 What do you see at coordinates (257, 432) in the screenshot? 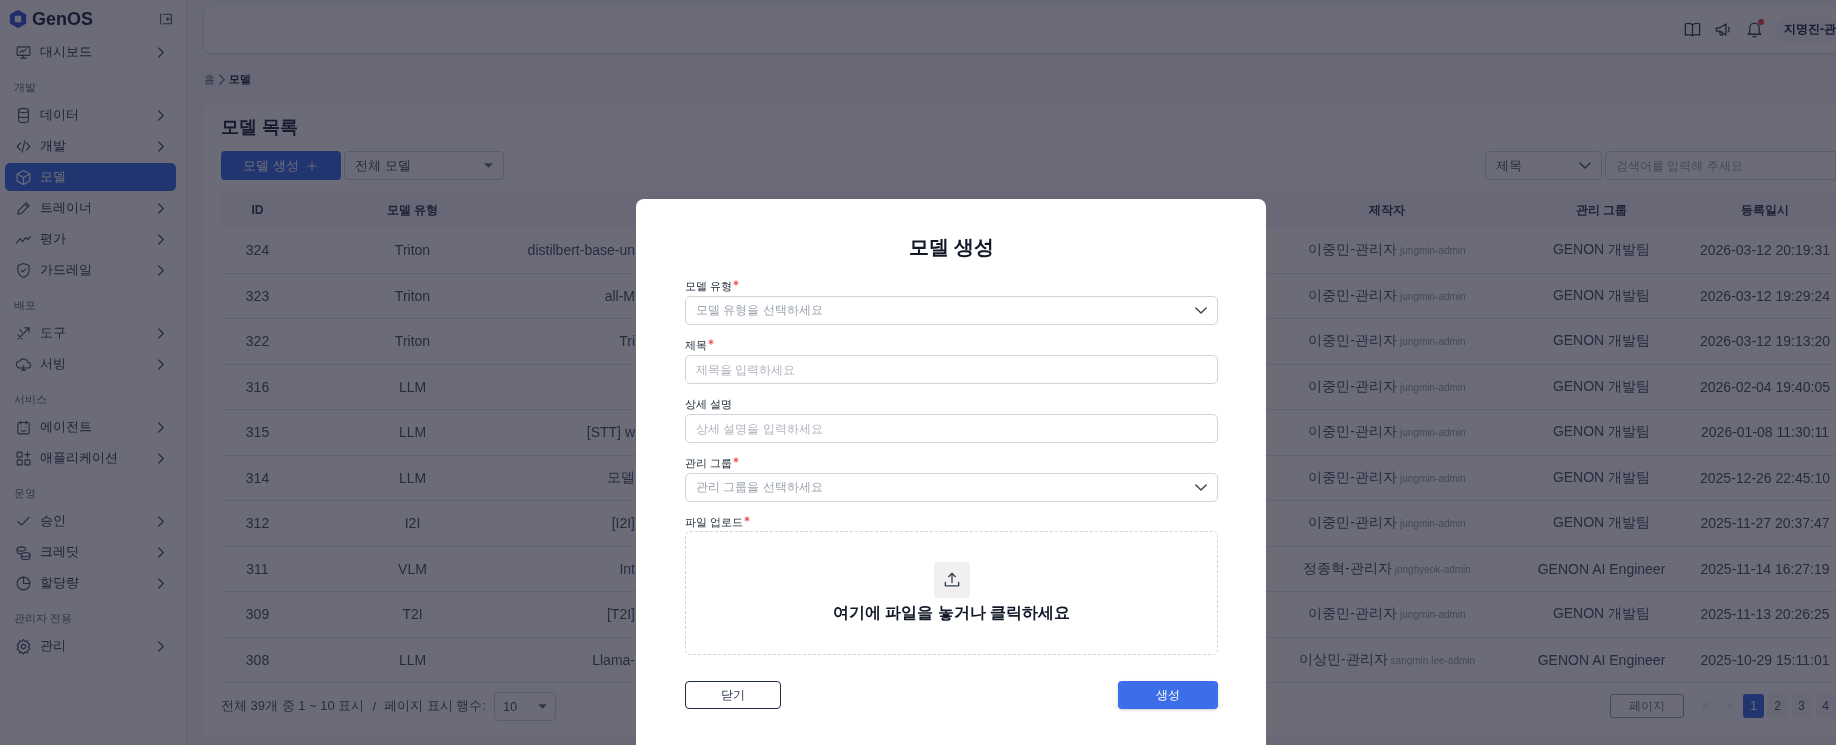
I see `table-cell-text: 315` at bounding box center [257, 432].